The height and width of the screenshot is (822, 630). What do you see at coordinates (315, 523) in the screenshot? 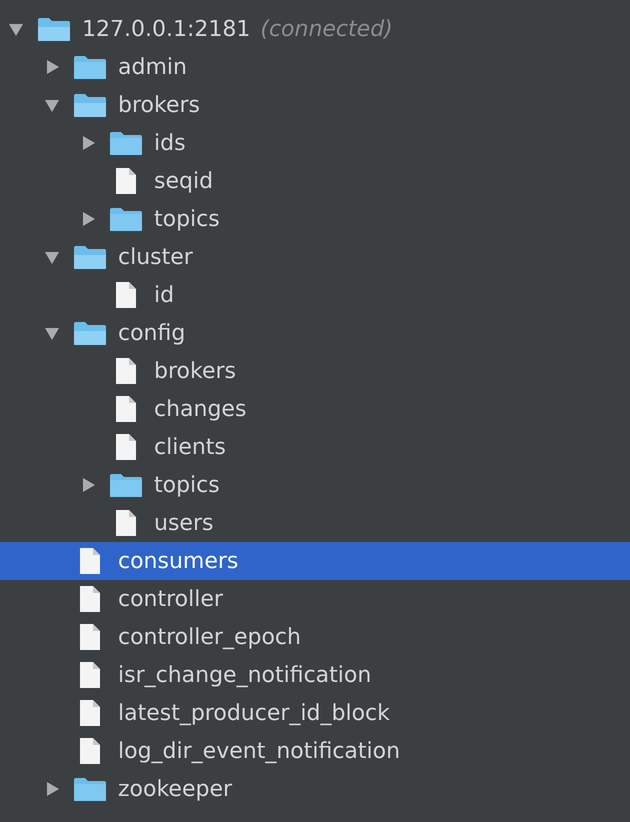
I see `tree-row: users` at bounding box center [315, 523].